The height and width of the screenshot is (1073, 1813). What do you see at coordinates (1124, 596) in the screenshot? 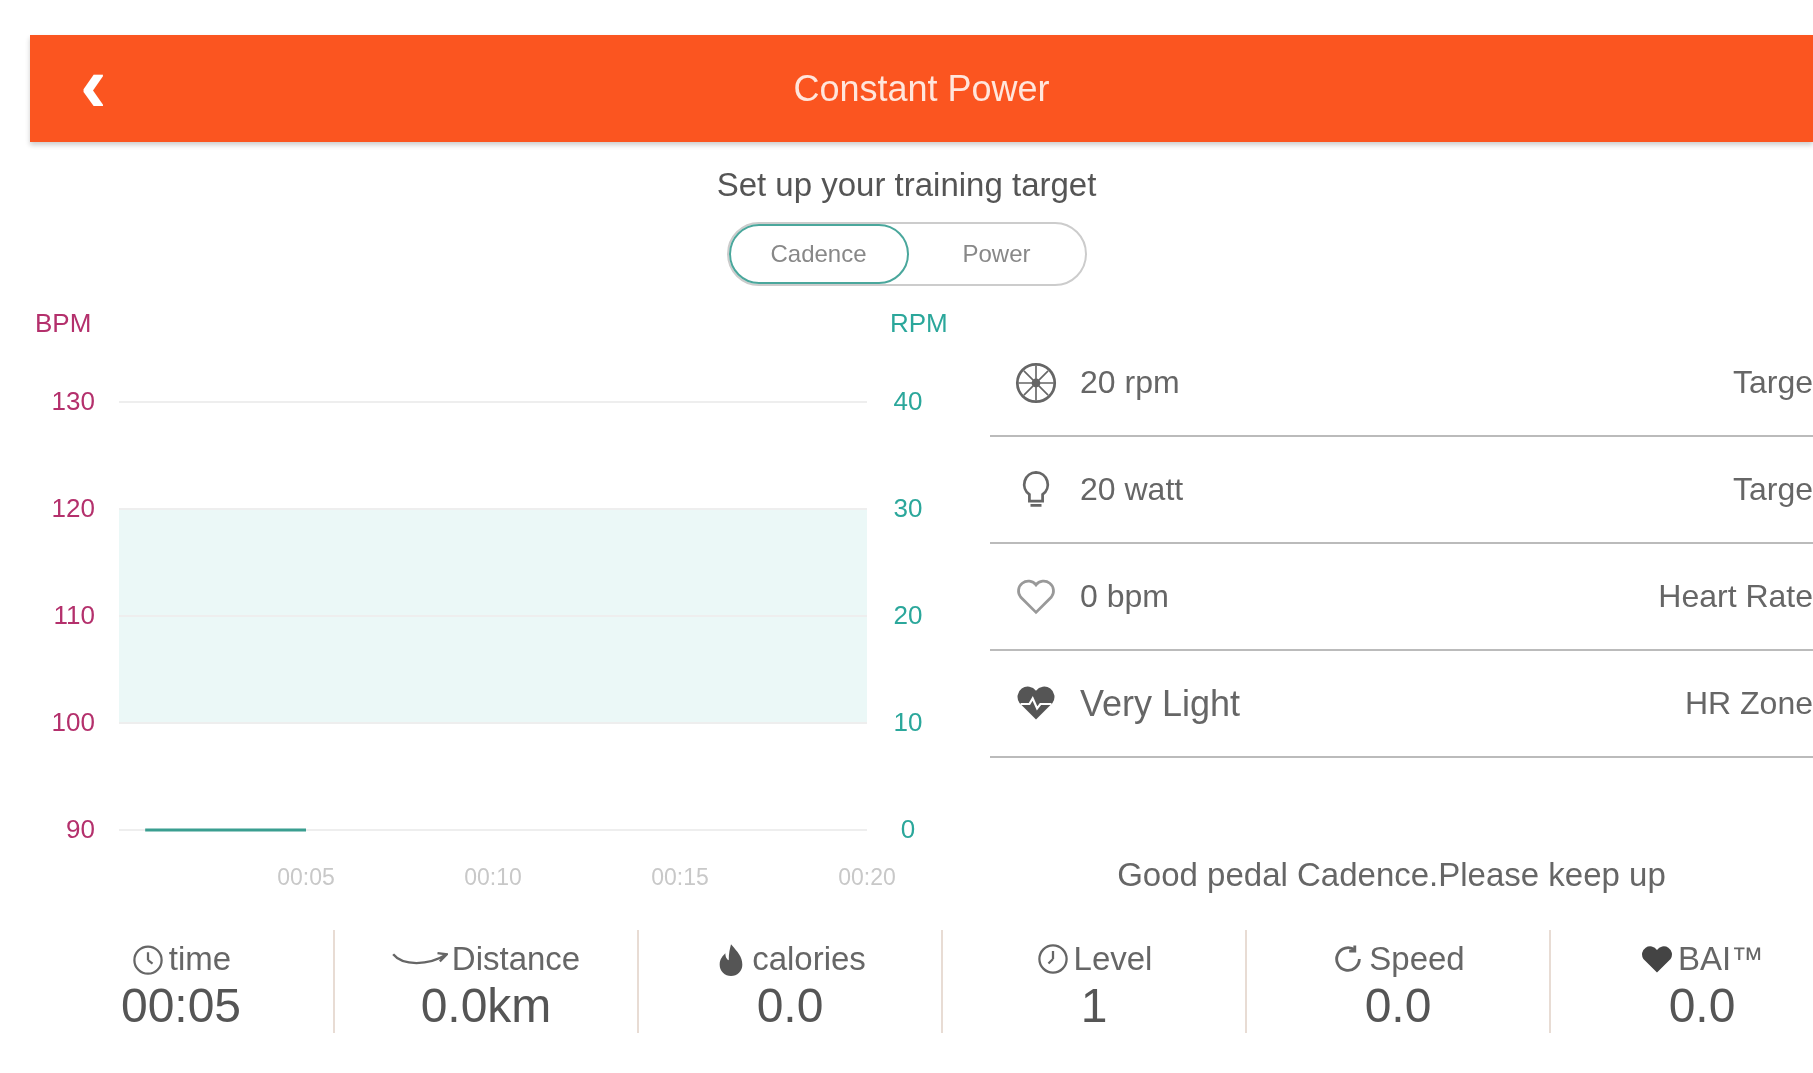
I see `metric-value: 0 bpm` at bounding box center [1124, 596].